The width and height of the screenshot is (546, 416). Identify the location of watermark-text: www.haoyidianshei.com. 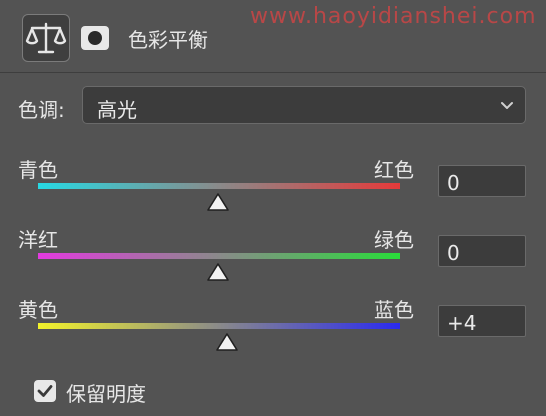
(393, 16).